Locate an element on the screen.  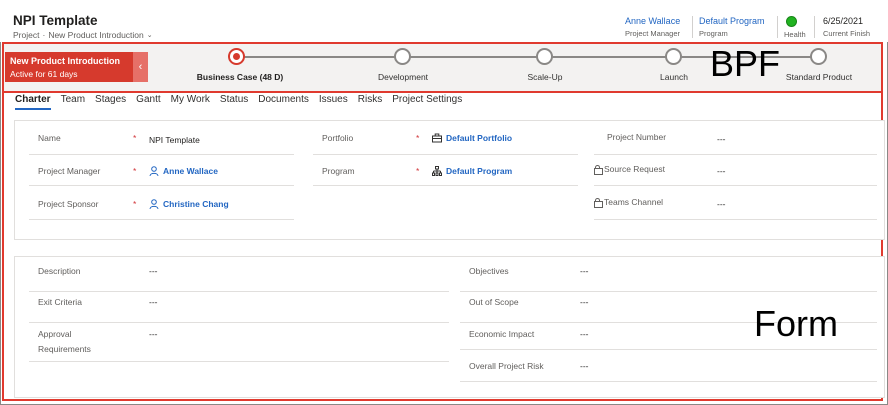
description-value: --- is located at coordinates (153, 271).